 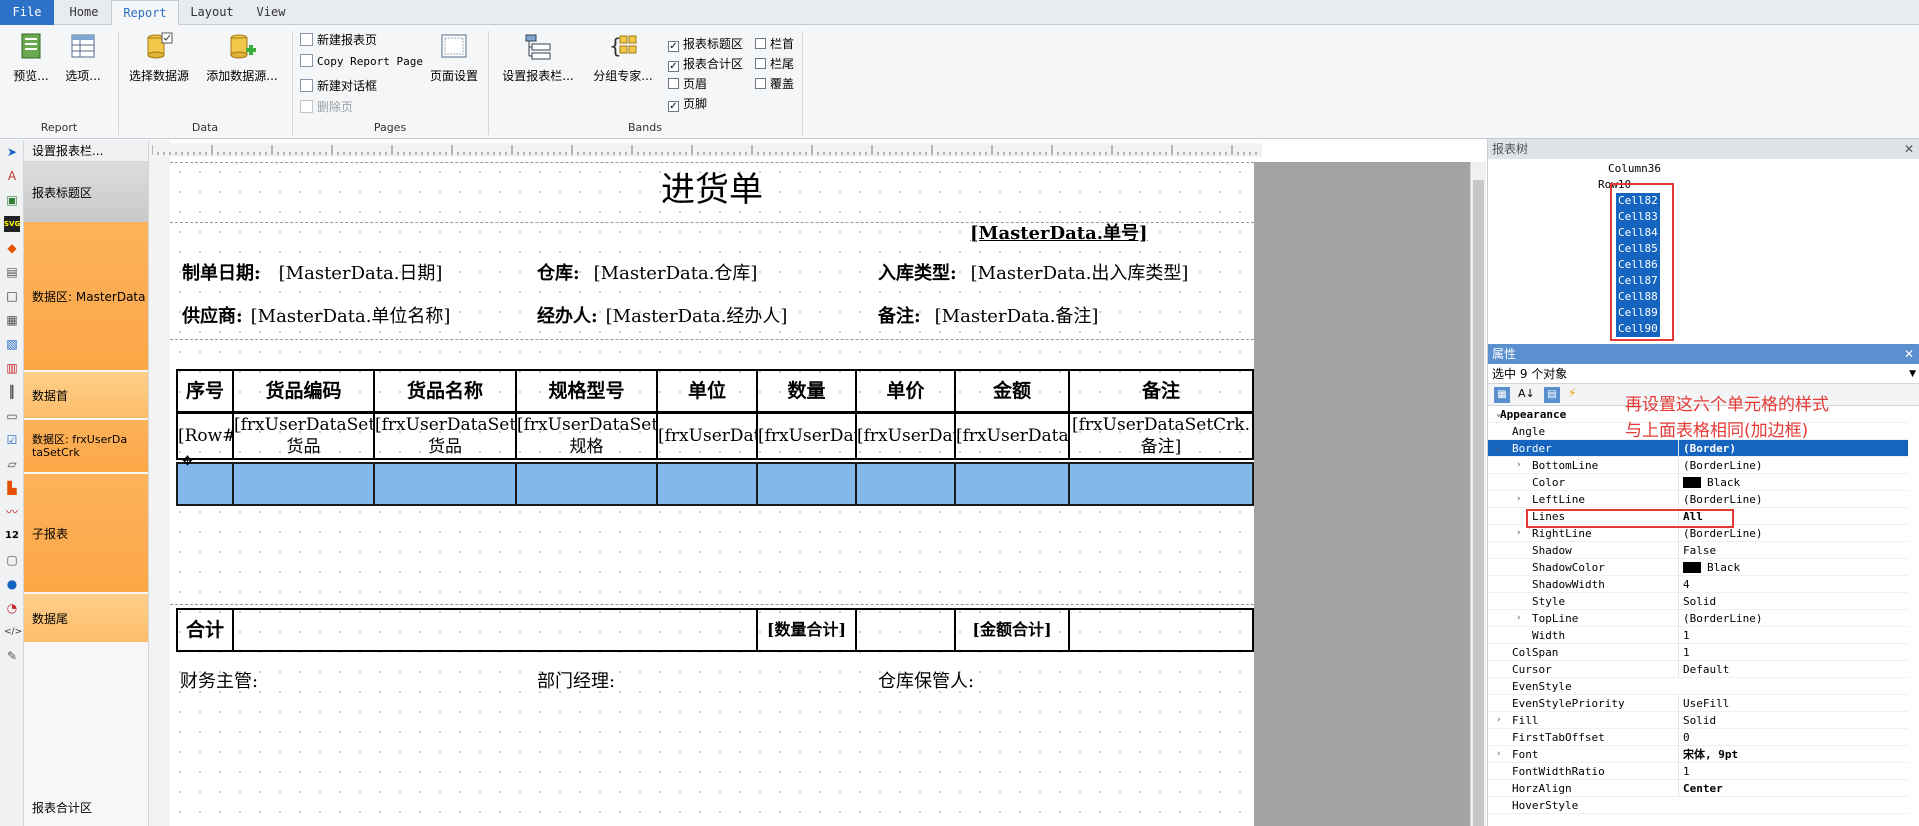 What do you see at coordinates (1793, 669) in the screenshot?
I see `property-value: Default` at bounding box center [1793, 669].